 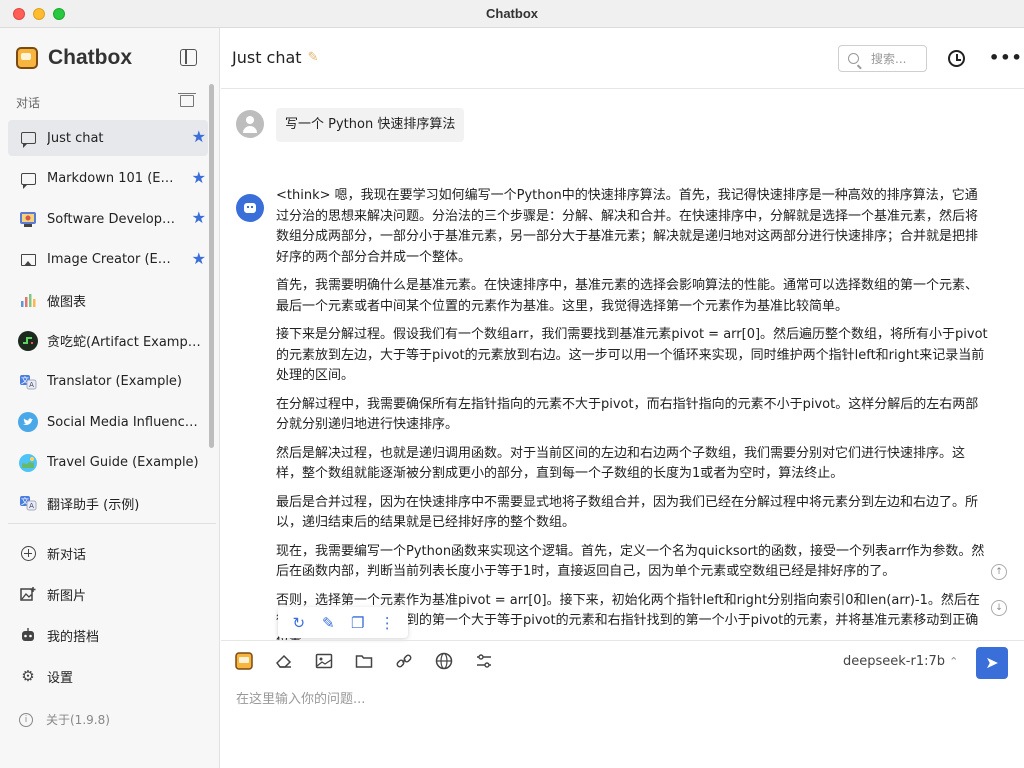 What do you see at coordinates (28, 594) in the screenshot?
I see `add-image-icon` at bounding box center [28, 594].